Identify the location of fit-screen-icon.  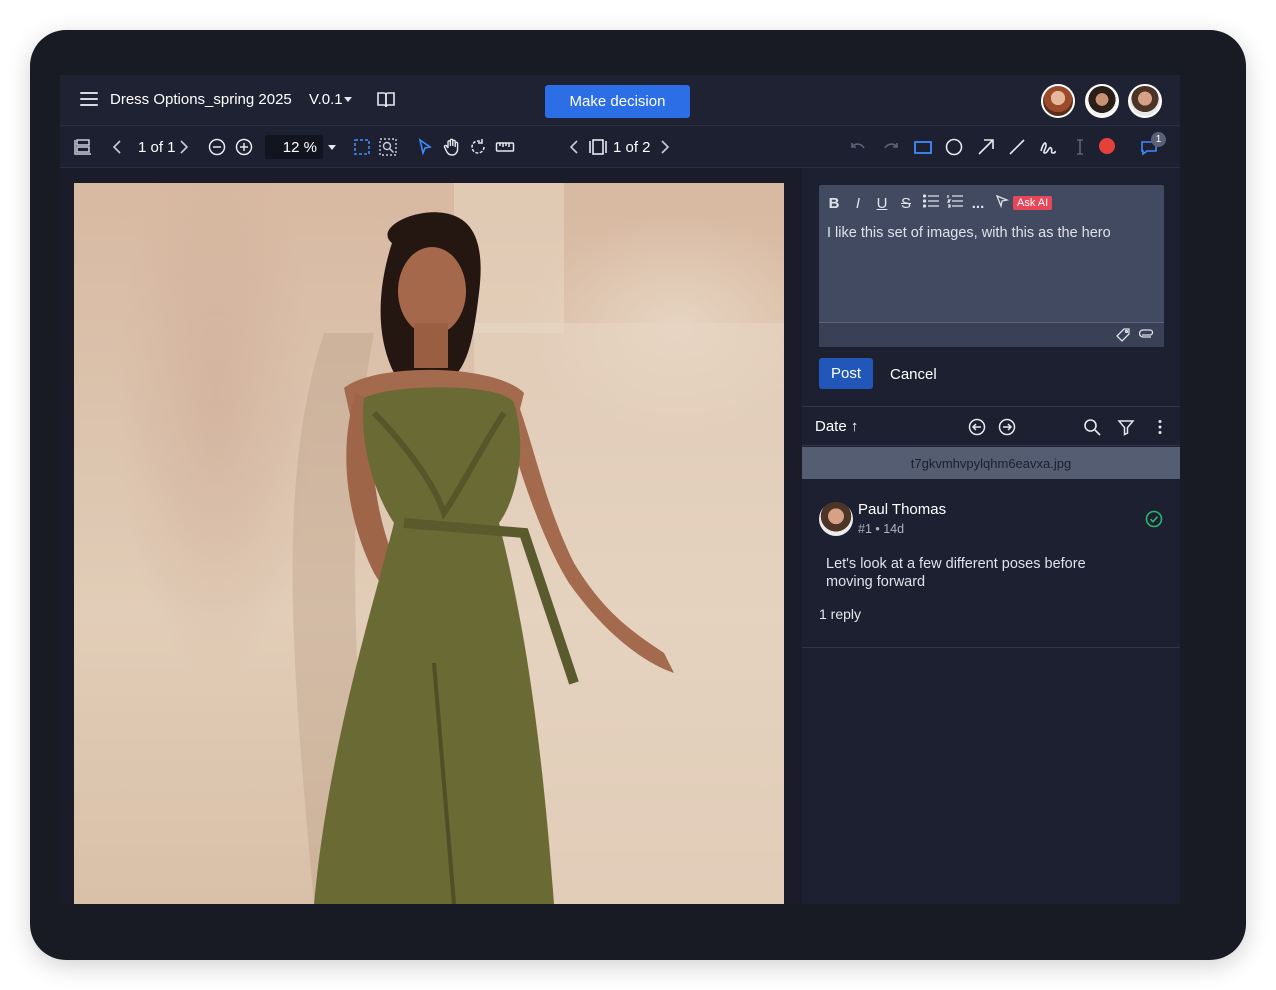
(362, 147).